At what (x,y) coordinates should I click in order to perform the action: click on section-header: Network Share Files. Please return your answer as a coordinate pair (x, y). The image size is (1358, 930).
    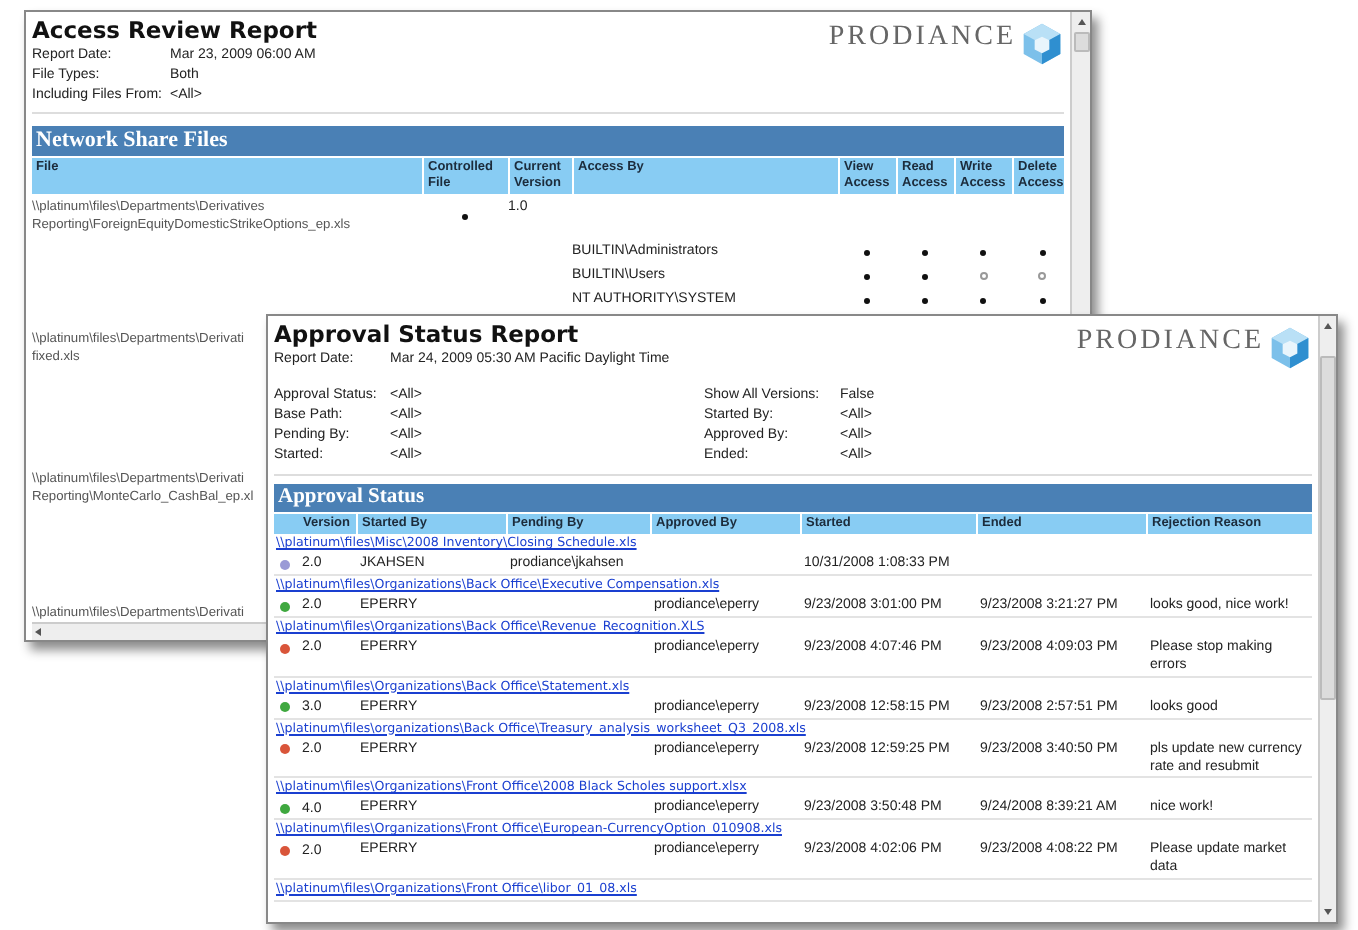
    Looking at the image, I should click on (548, 141).